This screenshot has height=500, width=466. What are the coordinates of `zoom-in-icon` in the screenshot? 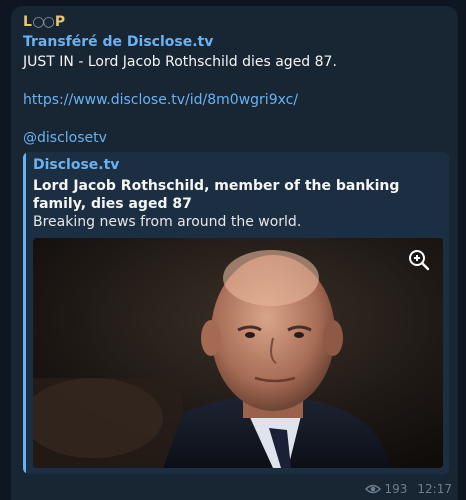 It's located at (419, 260).